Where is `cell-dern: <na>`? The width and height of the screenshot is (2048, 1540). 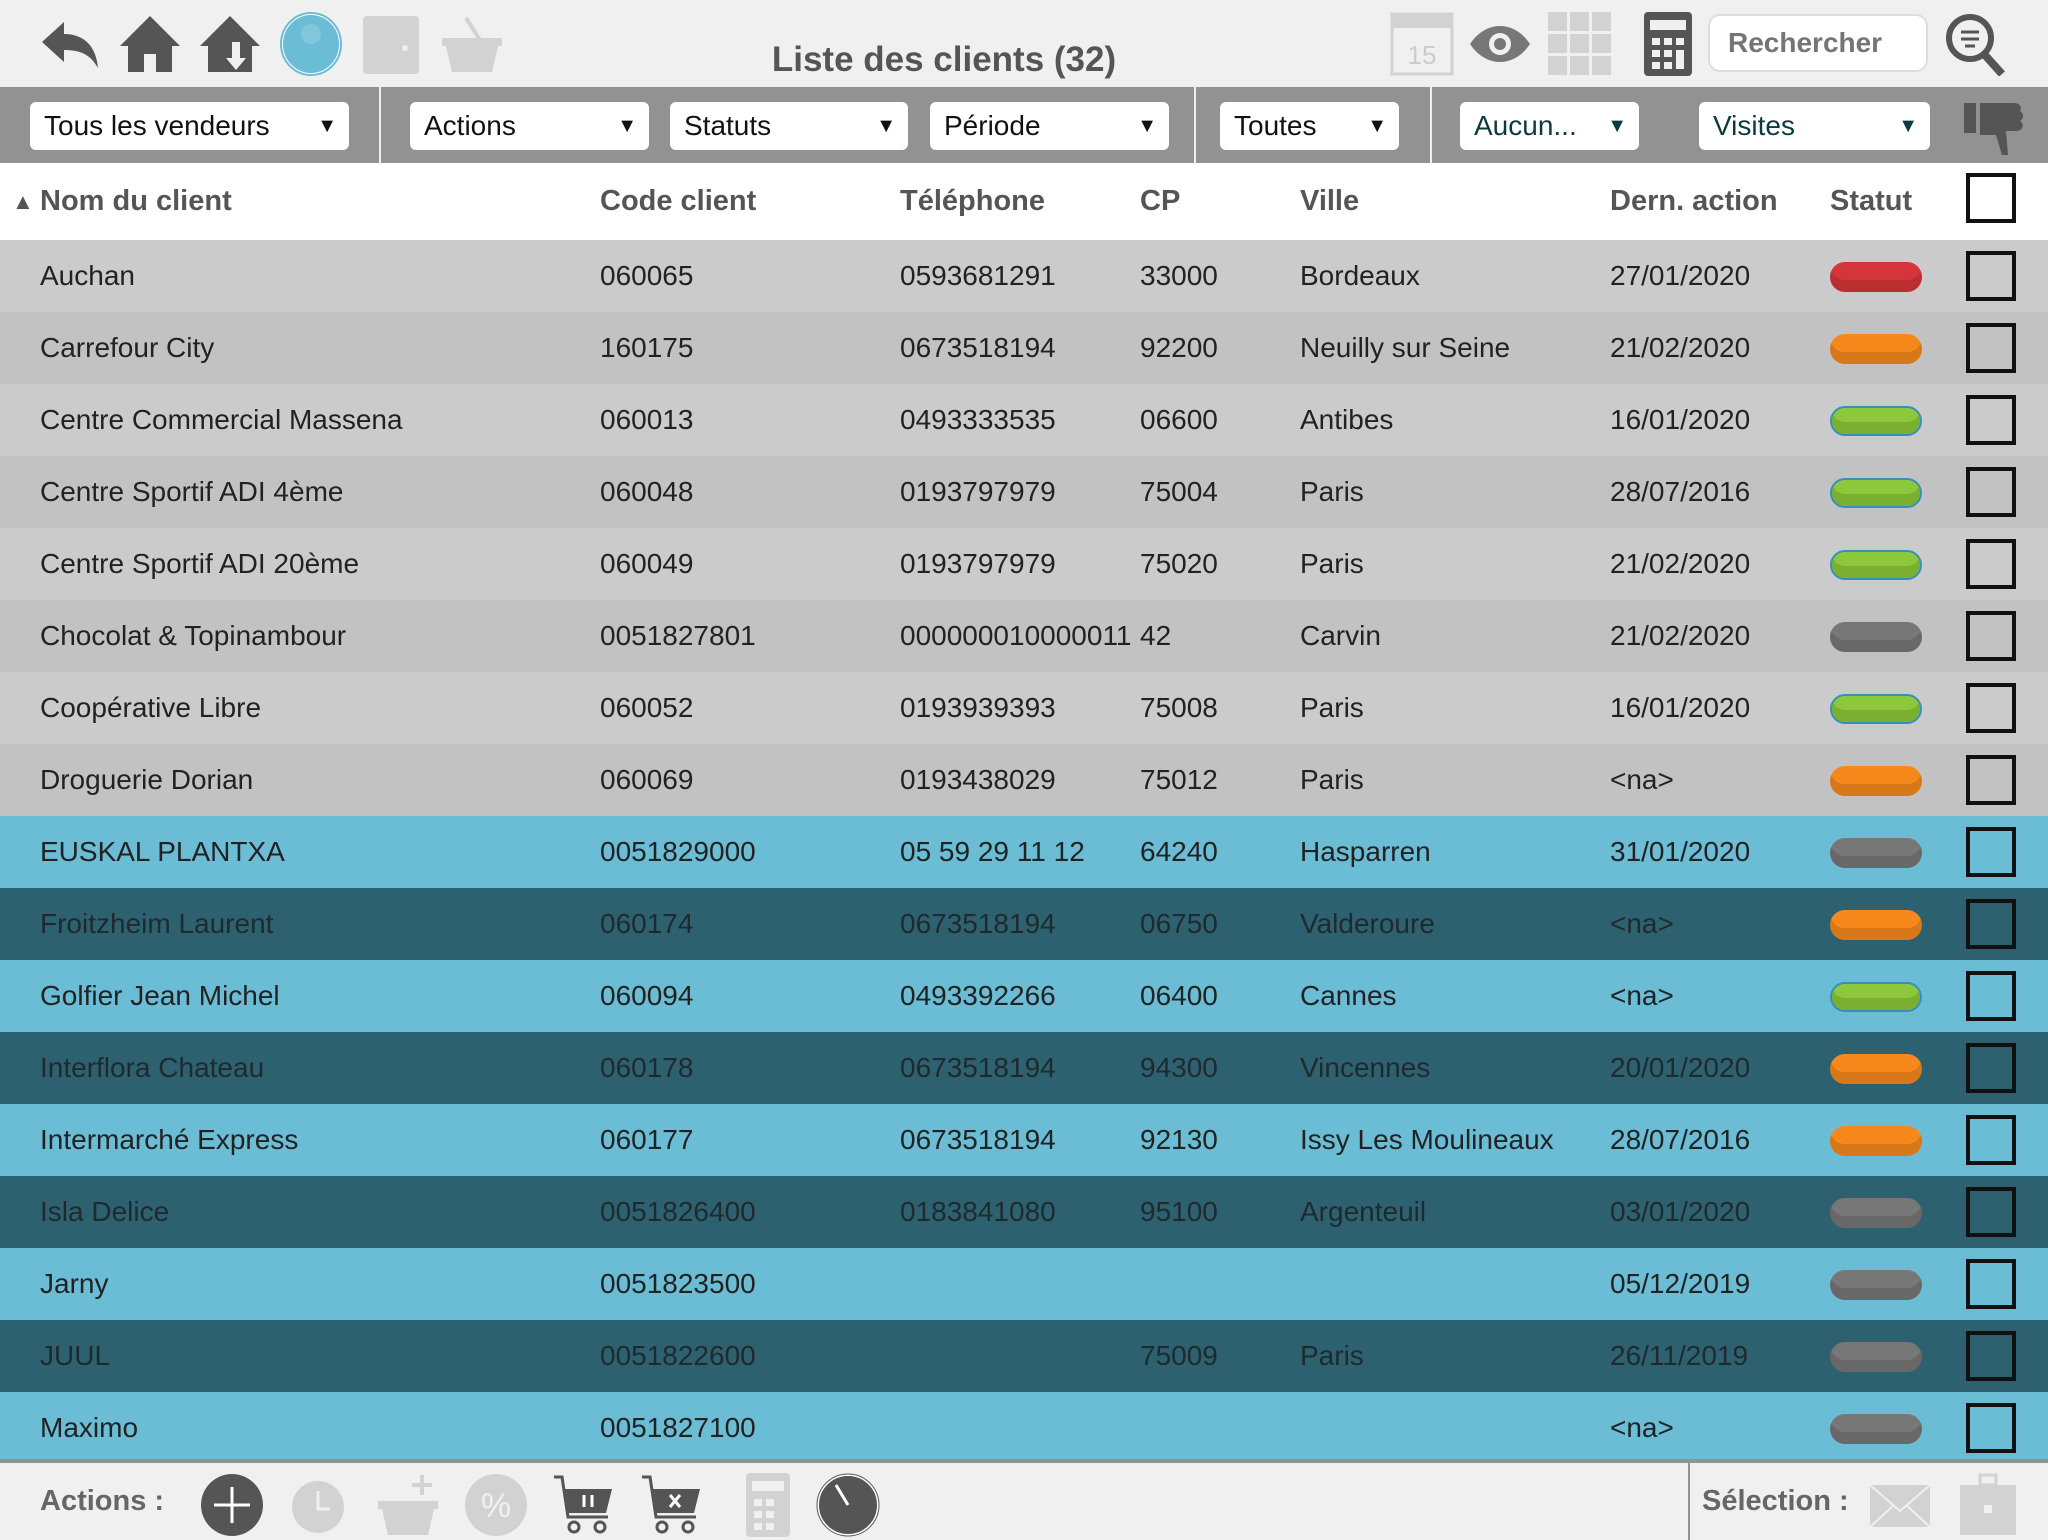
cell-dern: <na> is located at coordinates (1642, 995).